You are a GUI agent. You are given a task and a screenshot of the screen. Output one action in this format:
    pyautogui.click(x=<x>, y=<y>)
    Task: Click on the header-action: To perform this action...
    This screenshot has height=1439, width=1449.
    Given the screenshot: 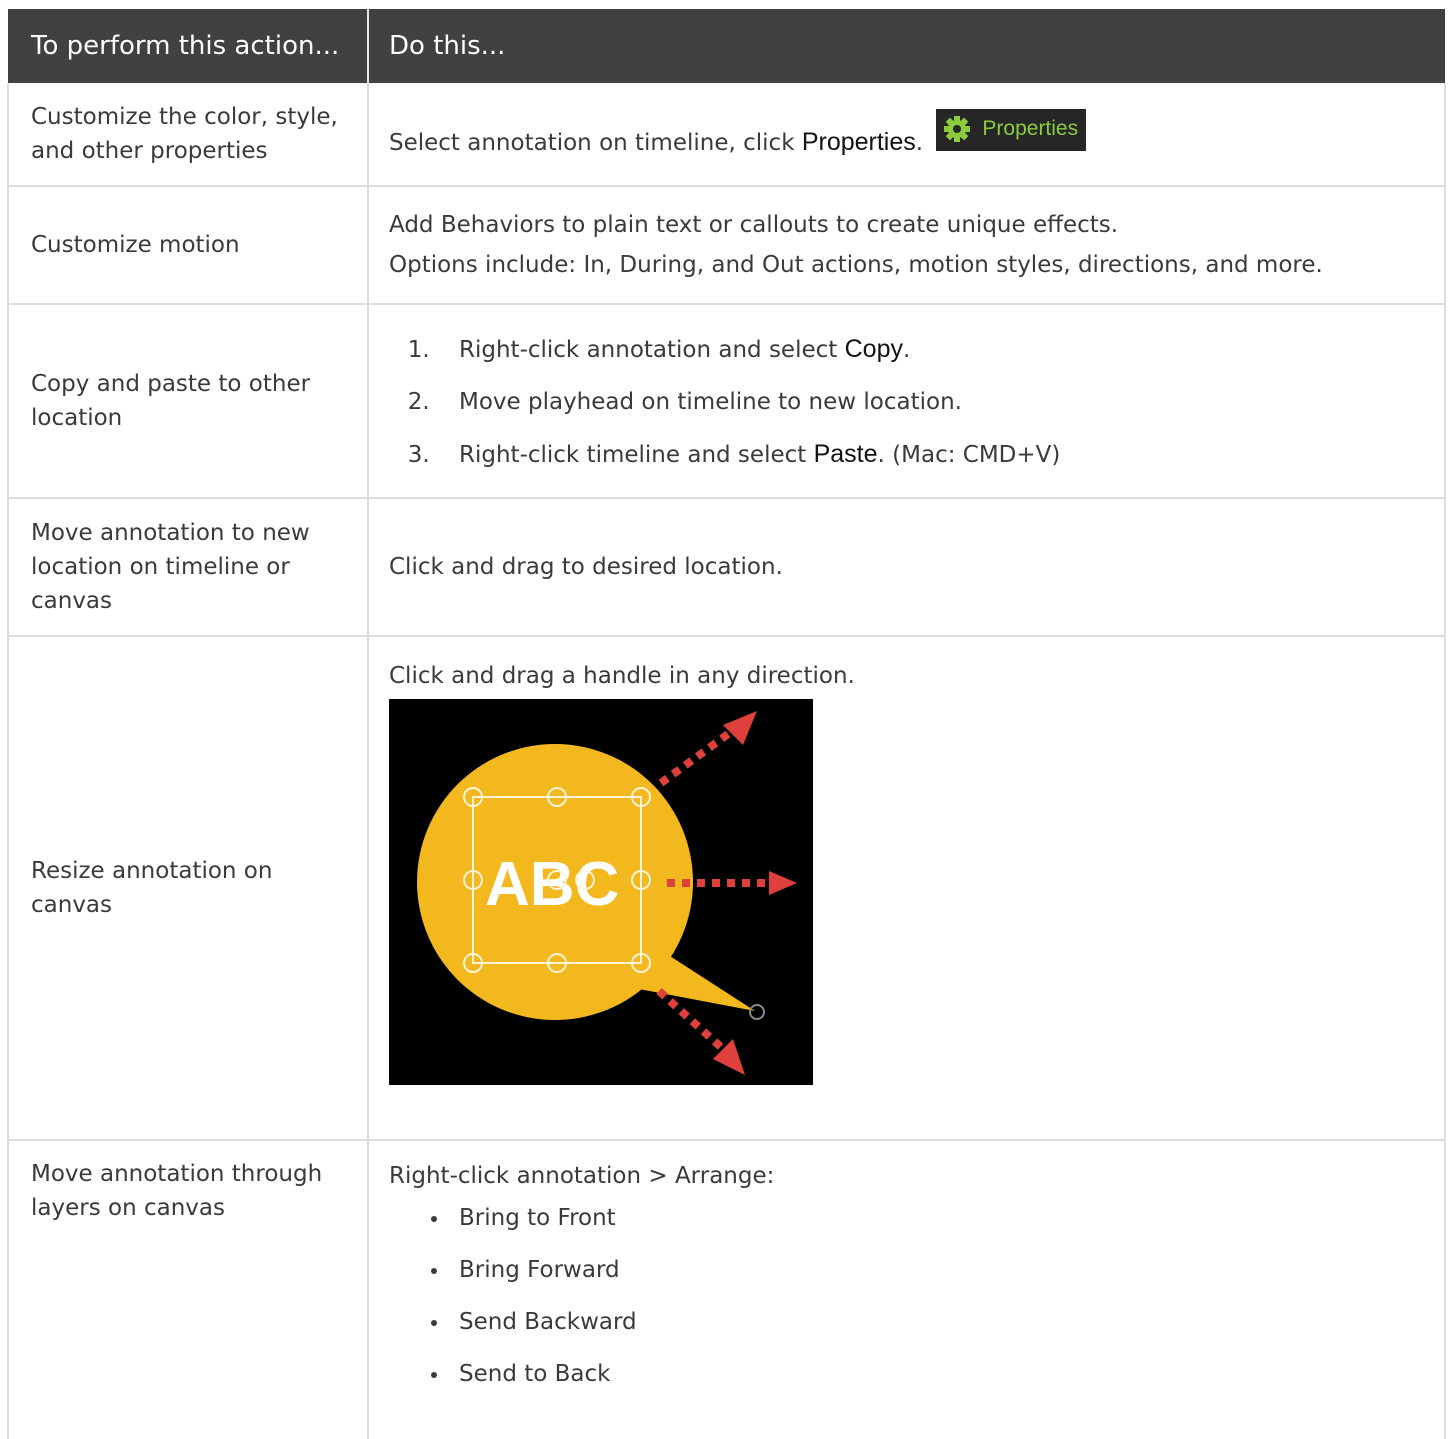 What is the action you would take?
    pyautogui.click(x=188, y=46)
    